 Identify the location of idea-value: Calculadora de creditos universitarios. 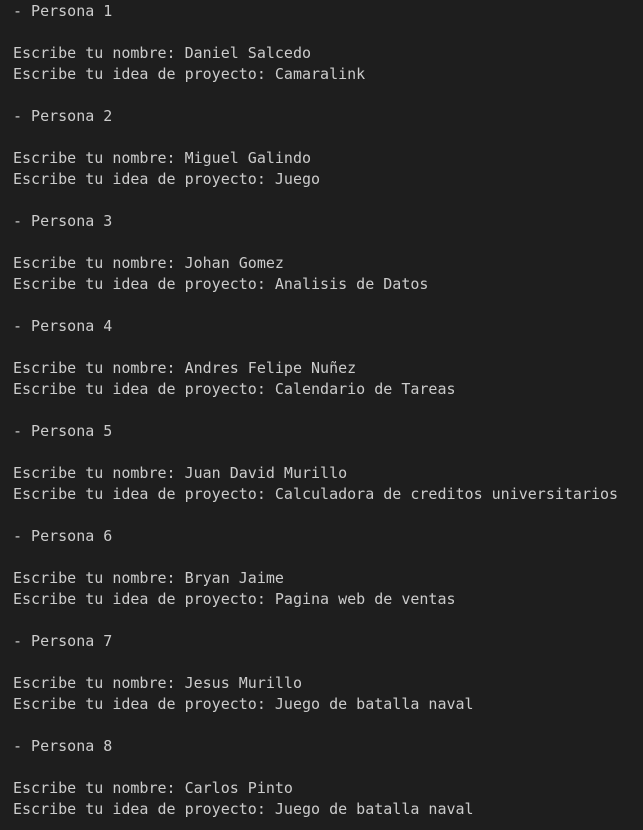
(446, 494).